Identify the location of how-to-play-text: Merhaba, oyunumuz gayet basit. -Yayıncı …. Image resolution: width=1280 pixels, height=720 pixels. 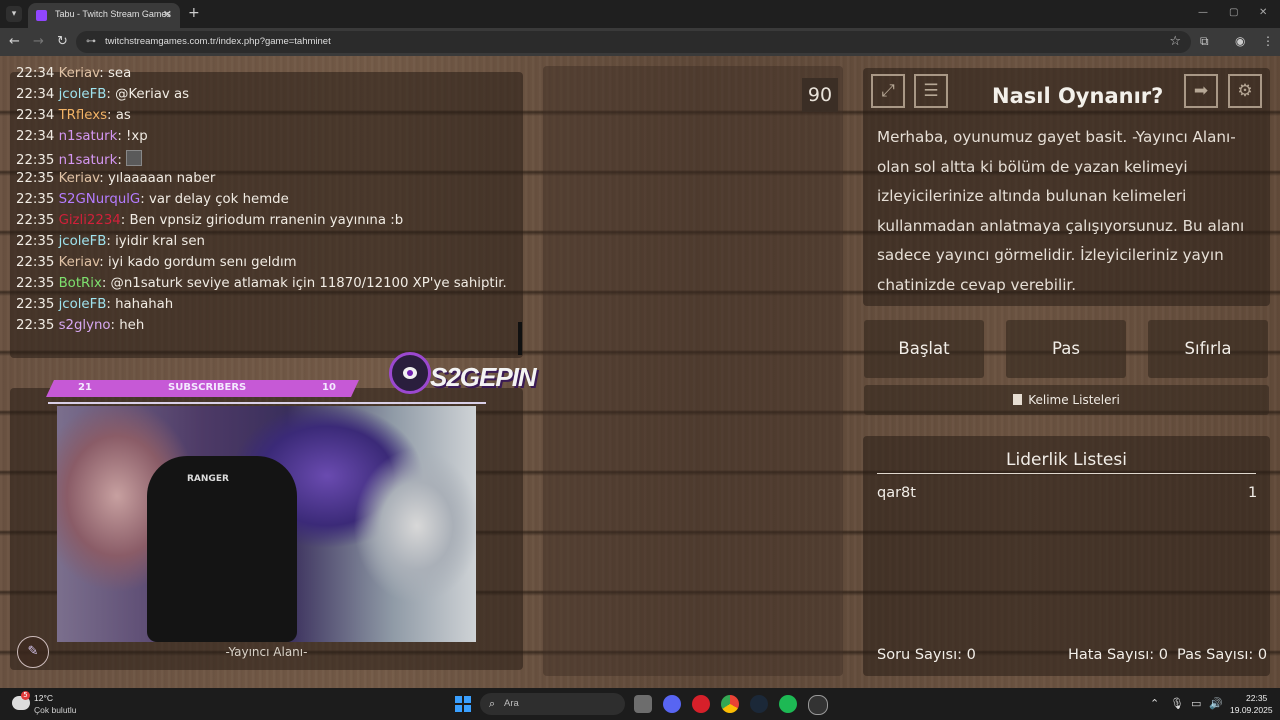
(1061, 211).